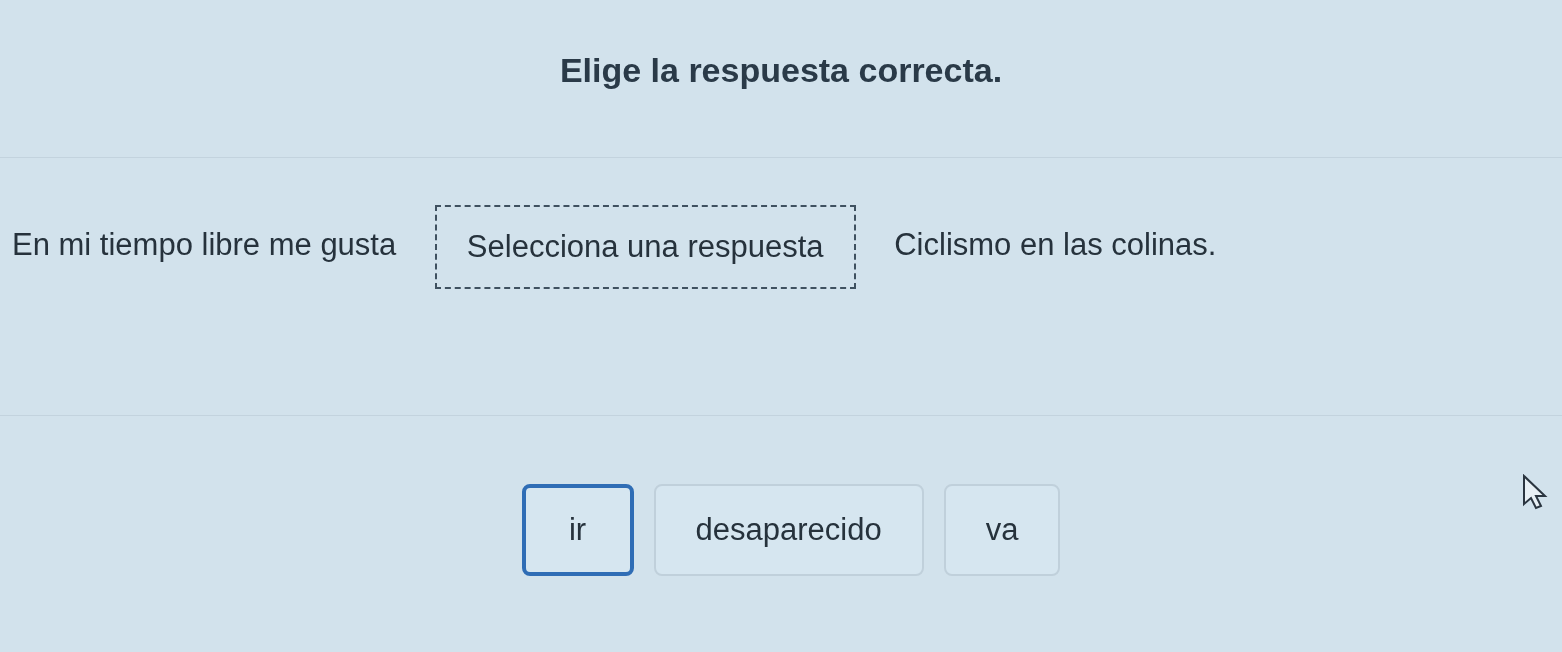  I want to click on answer-dropdown: Selecciona una respuesta, so click(645, 246).